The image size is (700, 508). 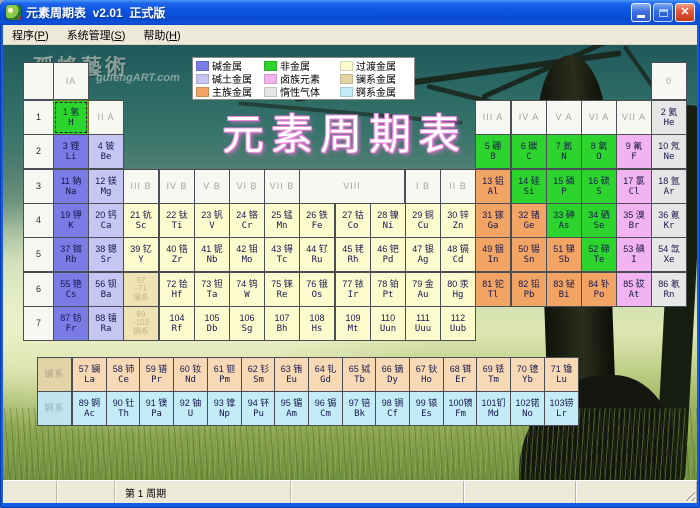 What do you see at coordinates (291, 374) in the screenshot?
I see `element-Eu: 63 铕 Eu` at bounding box center [291, 374].